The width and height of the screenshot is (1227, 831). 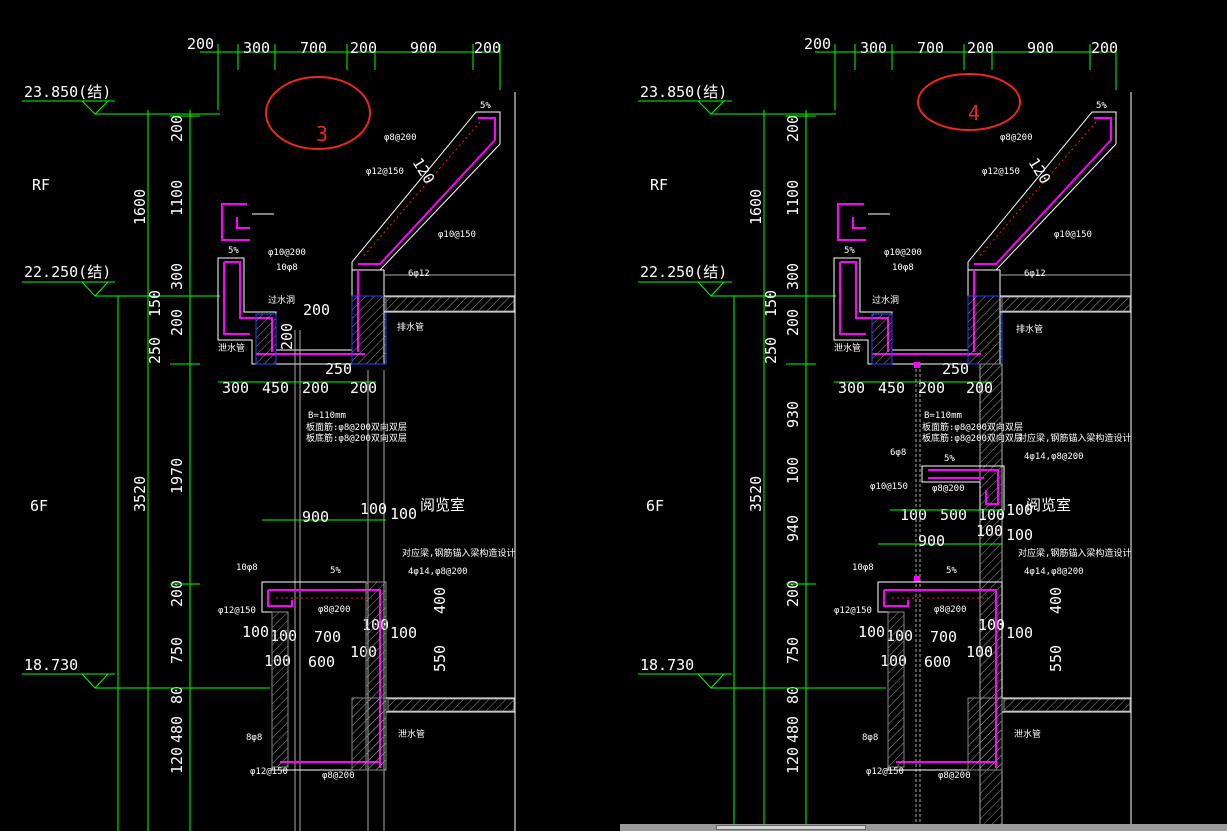 I want to click on dim-inner: 150, so click(x=155, y=303).